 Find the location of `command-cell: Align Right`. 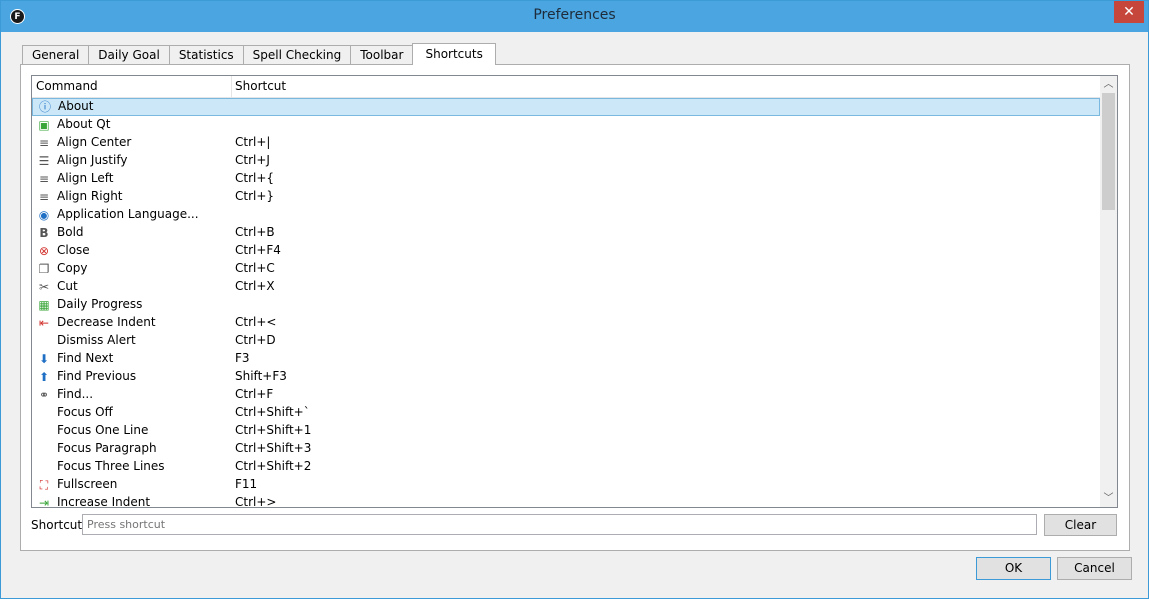

command-cell: Align Right is located at coordinates (90, 196).